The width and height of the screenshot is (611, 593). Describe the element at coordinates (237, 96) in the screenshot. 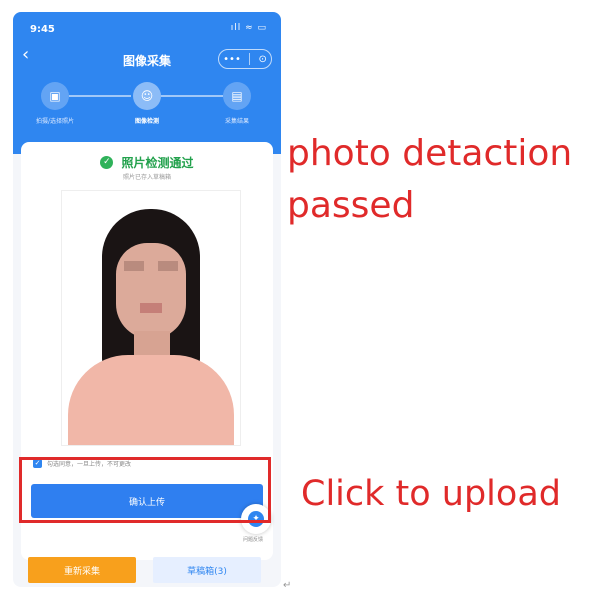

I see `result-step-icon: ▤` at that location.